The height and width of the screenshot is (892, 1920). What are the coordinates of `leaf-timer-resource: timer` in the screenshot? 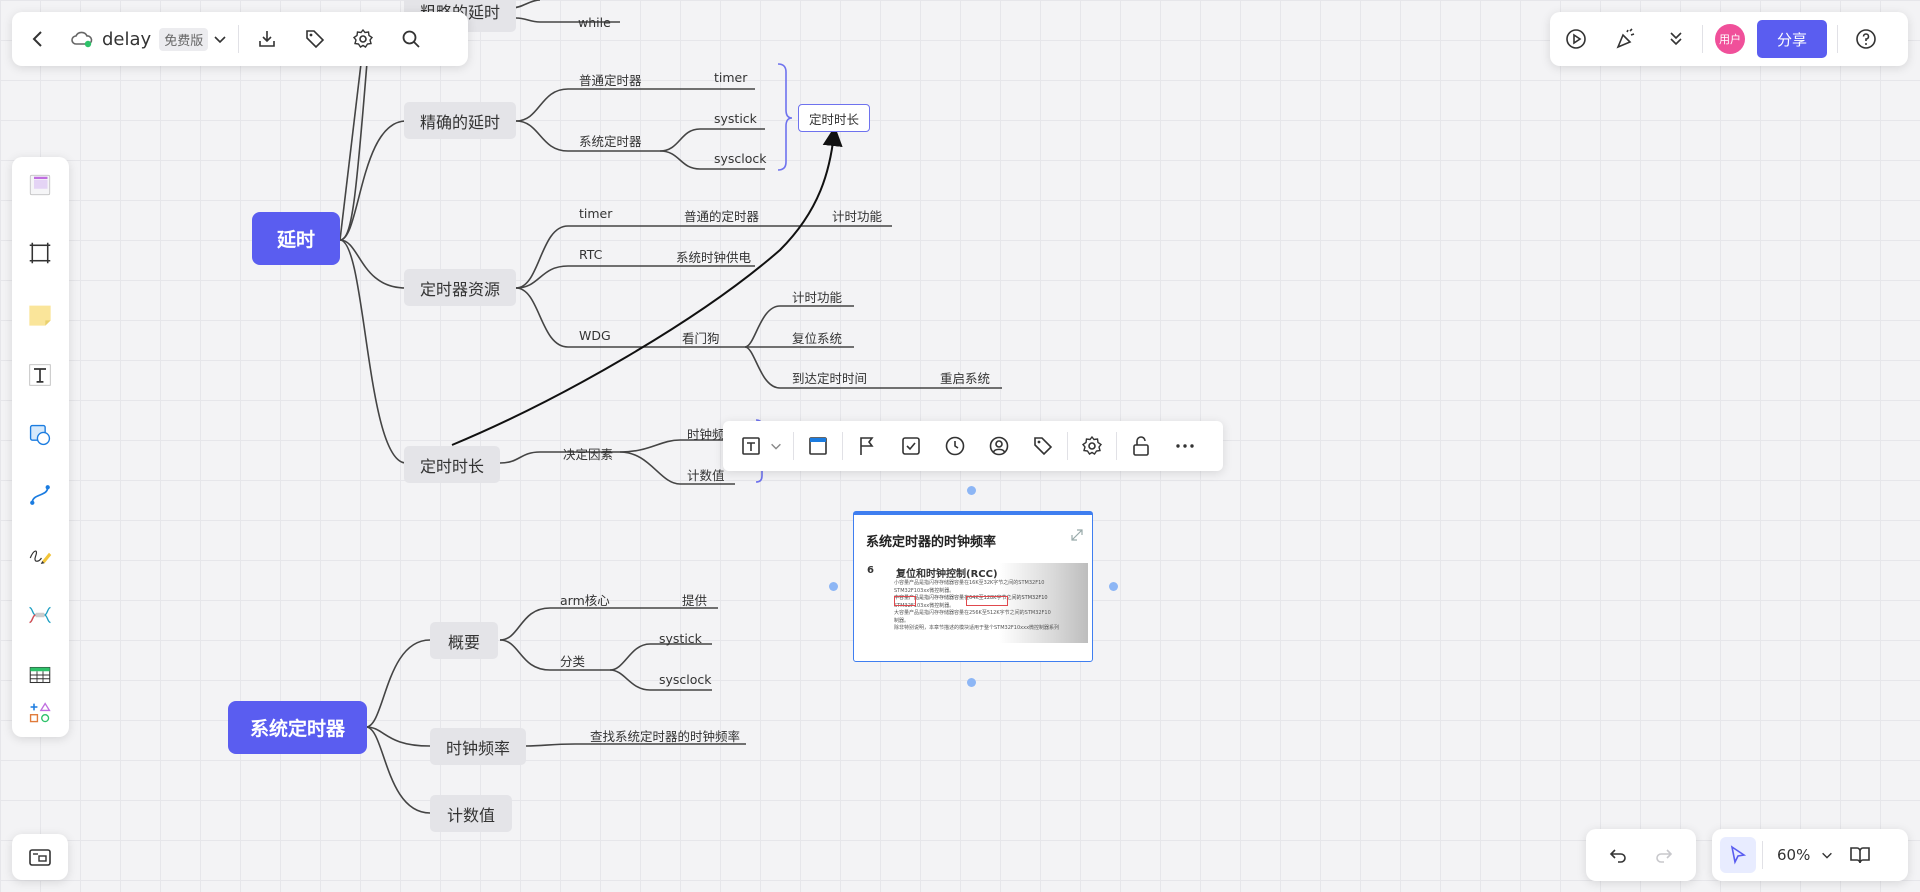 It's located at (595, 213).